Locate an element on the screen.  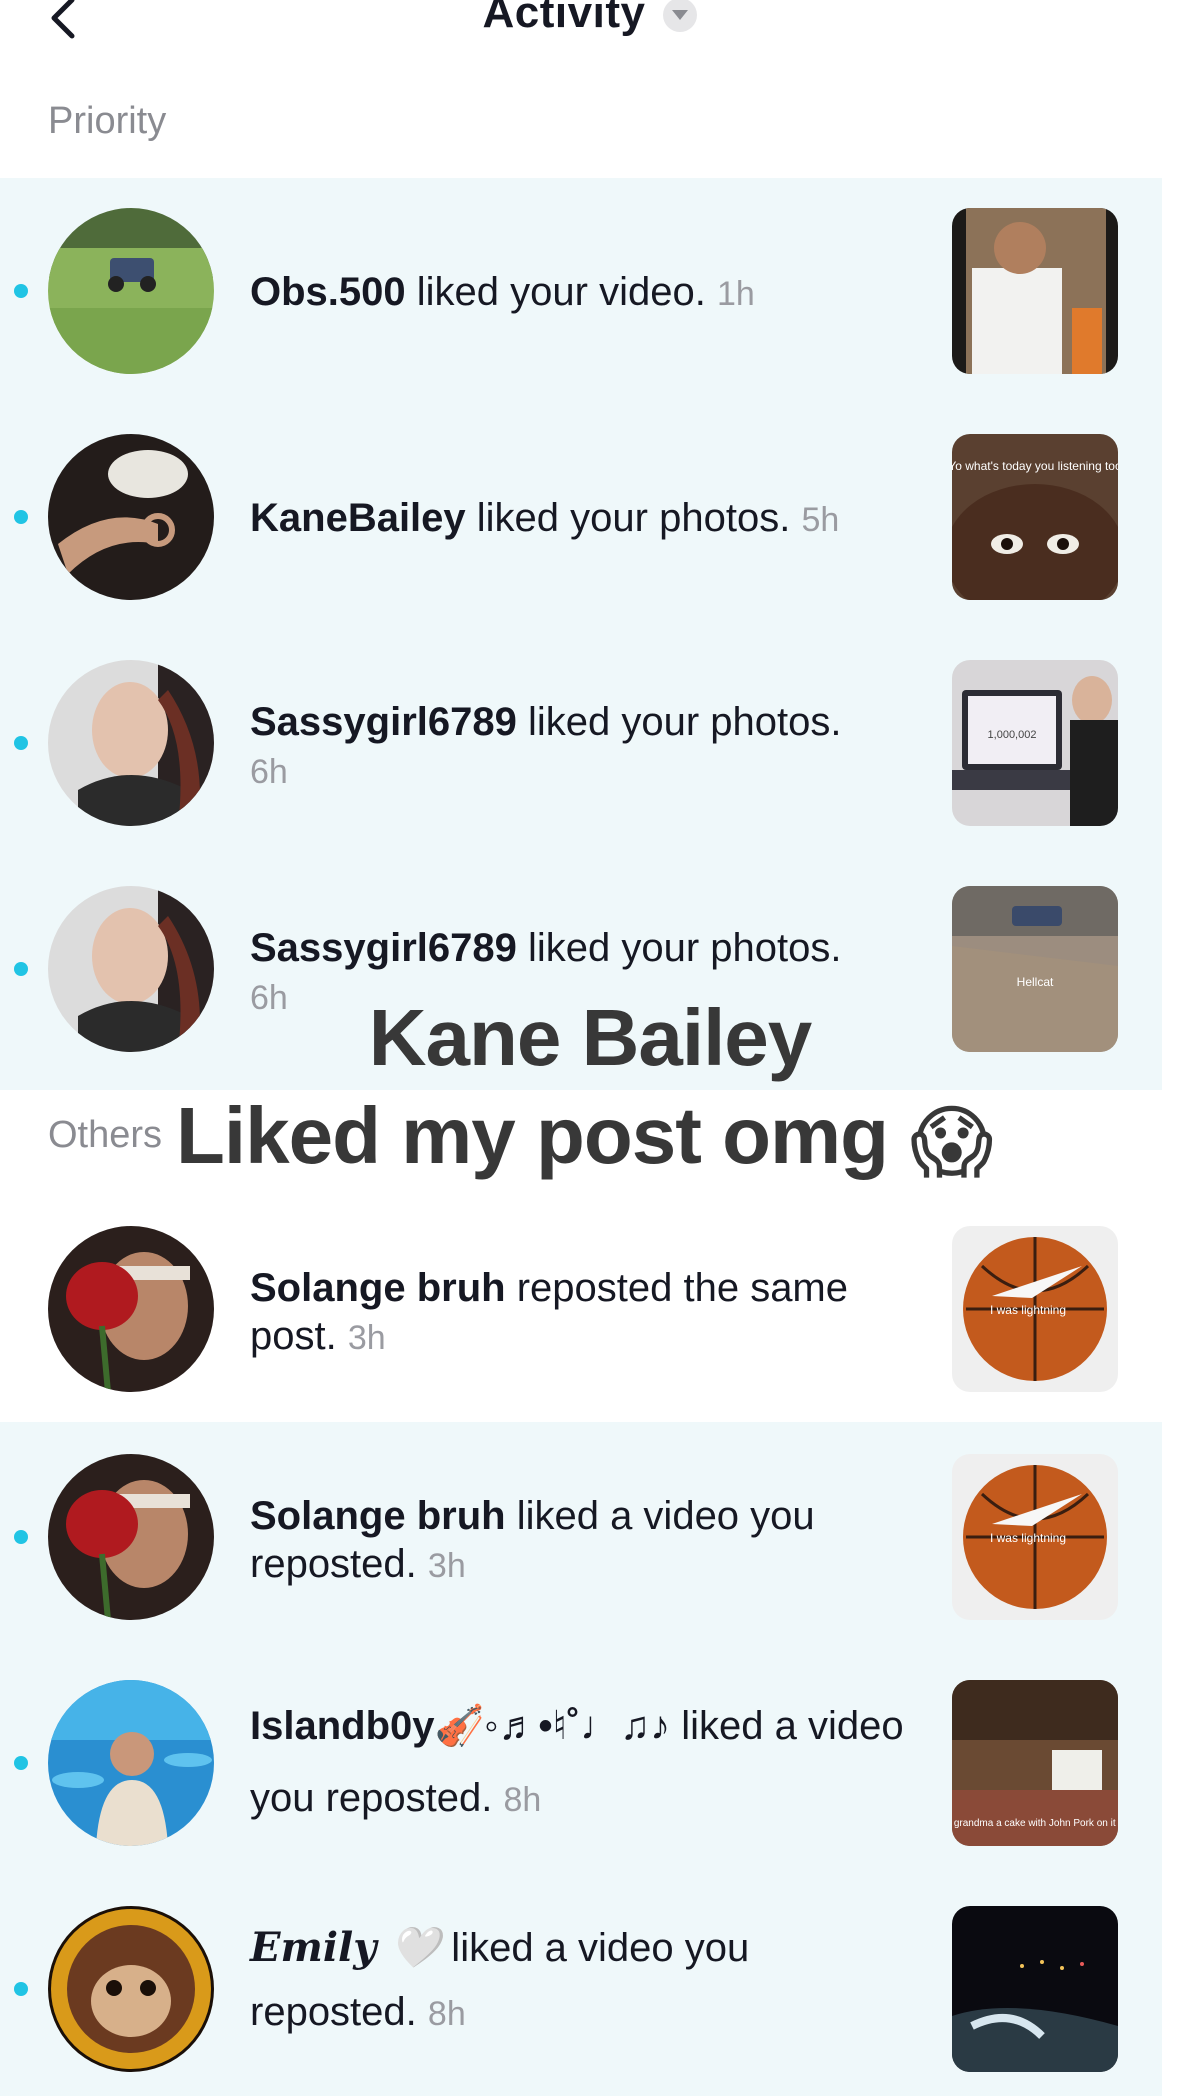
overlay-text-line2-label: Liked my post omg is located at coordinates (532, 1135).